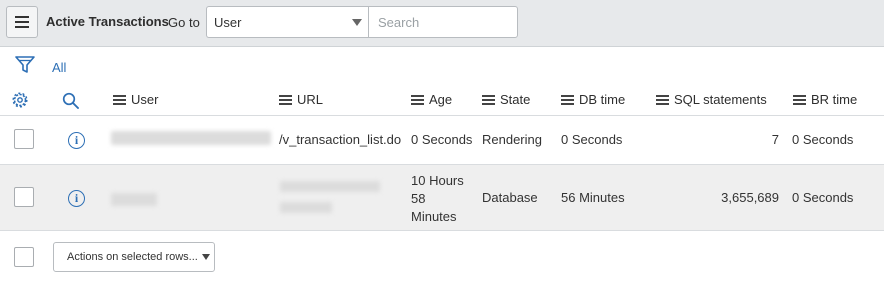 This screenshot has width=884, height=284. I want to click on column-header-db-time: DB time, so click(593, 99).